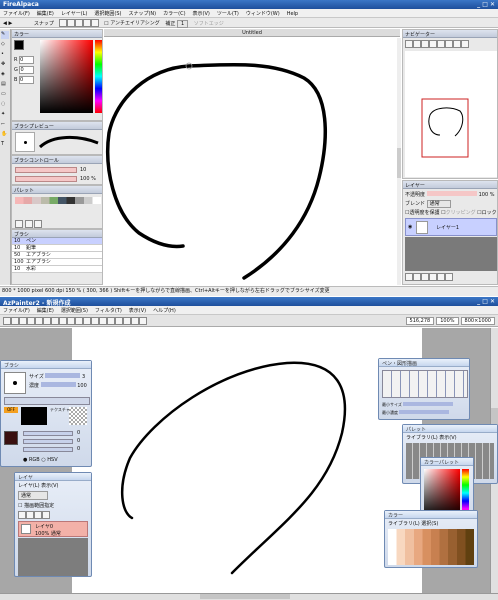 The width and height of the screenshot is (498, 600). I want to click on brush-list-item: 50 エアブラシ, so click(57, 255).